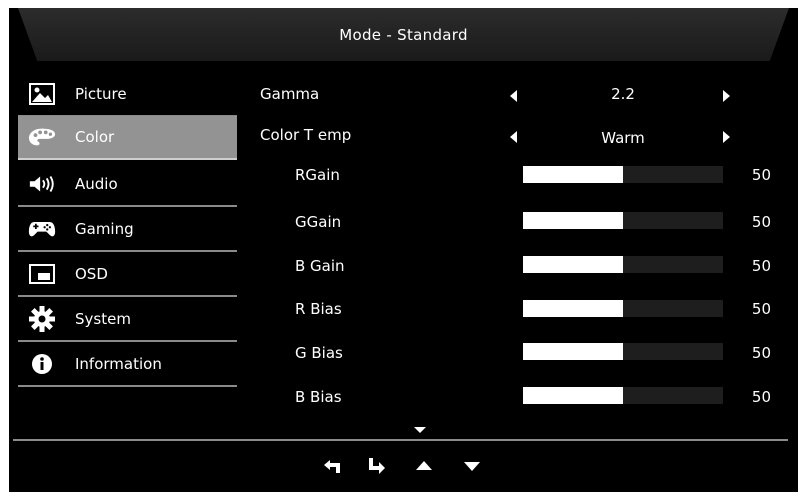  Describe the element at coordinates (42, 229) in the screenshot. I see `gamepad-icon` at that location.